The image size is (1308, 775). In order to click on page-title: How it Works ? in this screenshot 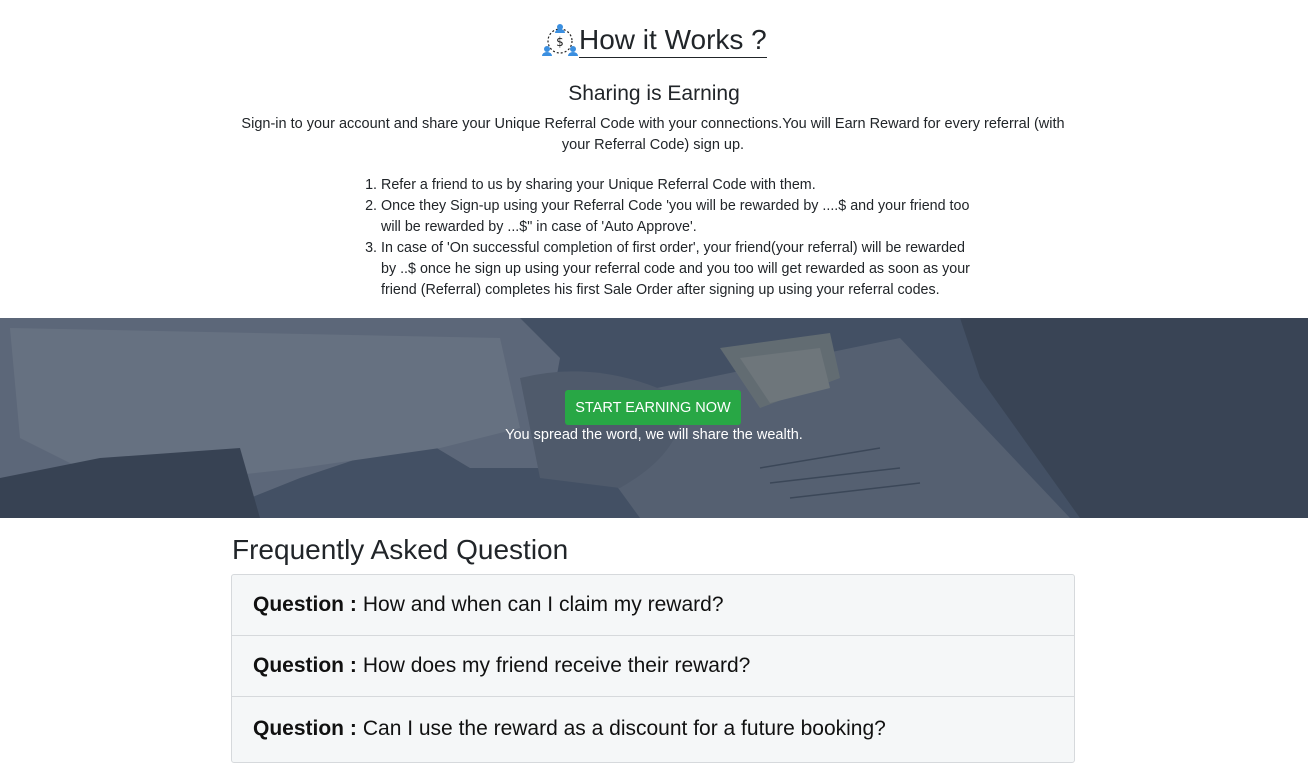, I will do `click(673, 40)`.